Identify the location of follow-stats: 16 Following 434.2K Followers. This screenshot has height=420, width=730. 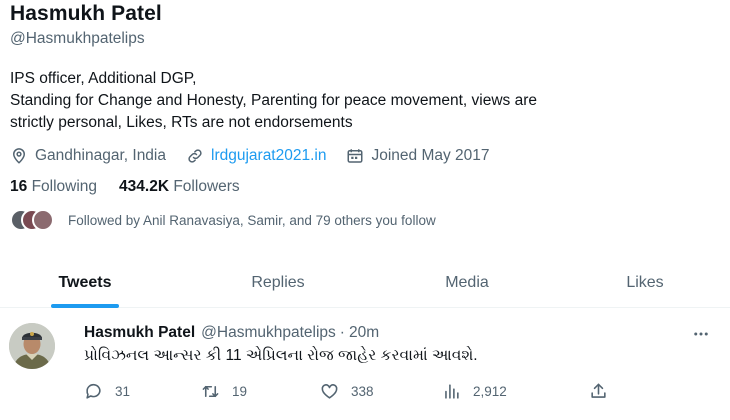
(136, 187).